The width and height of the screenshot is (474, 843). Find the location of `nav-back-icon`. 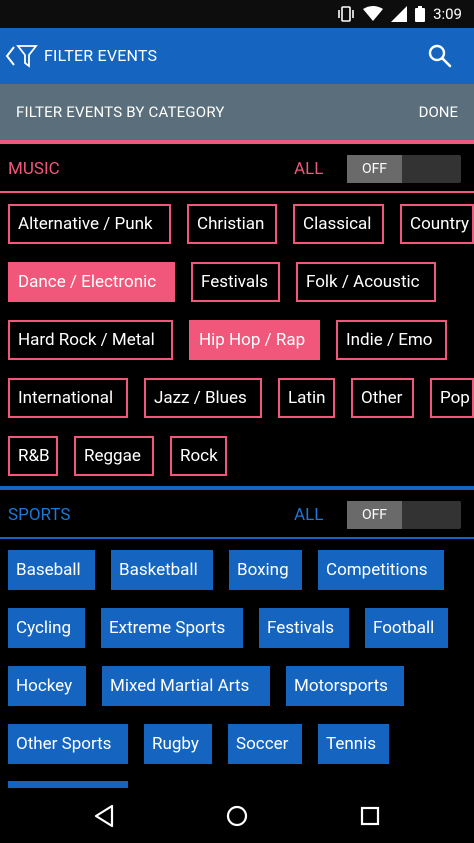

nav-back-icon is located at coordinates (104, 816).